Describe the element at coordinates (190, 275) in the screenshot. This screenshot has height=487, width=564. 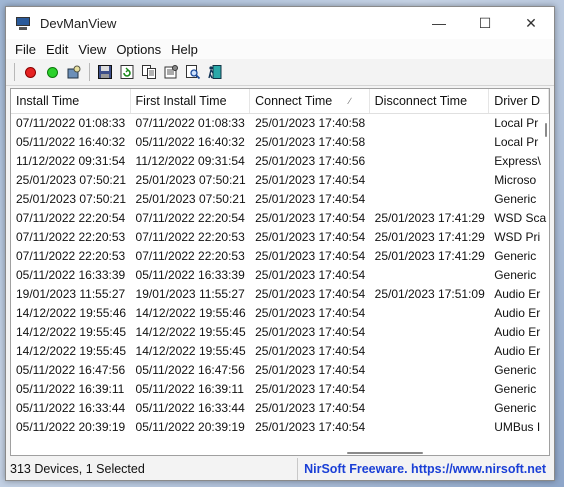
I see `first-install-time-cell: 05/11/2022 16:33:39` at that location.